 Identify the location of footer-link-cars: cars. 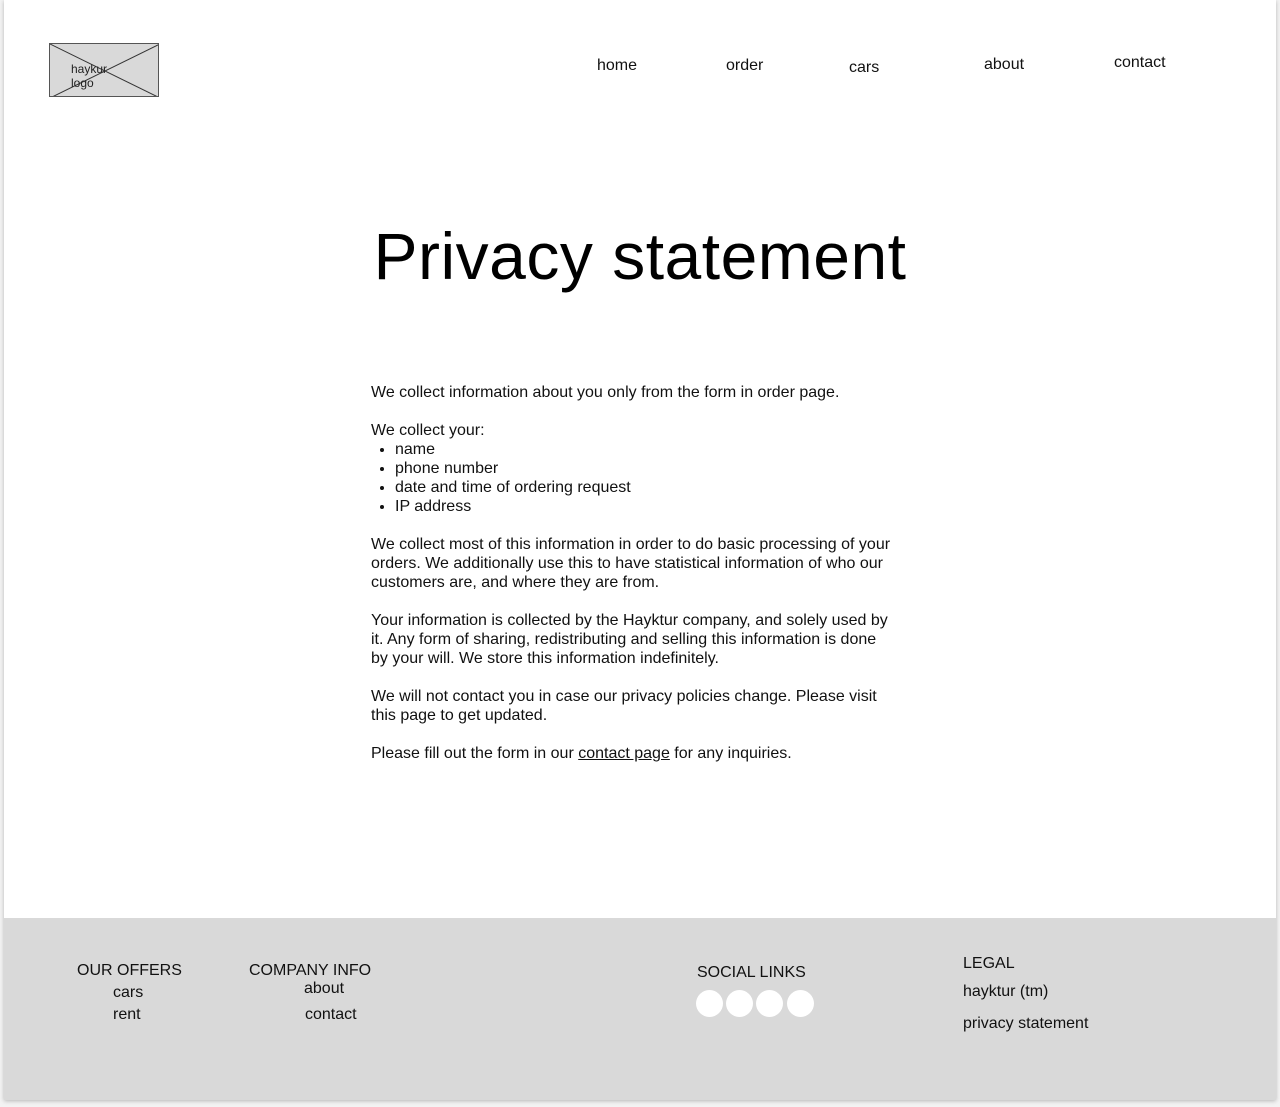
(128, 993).